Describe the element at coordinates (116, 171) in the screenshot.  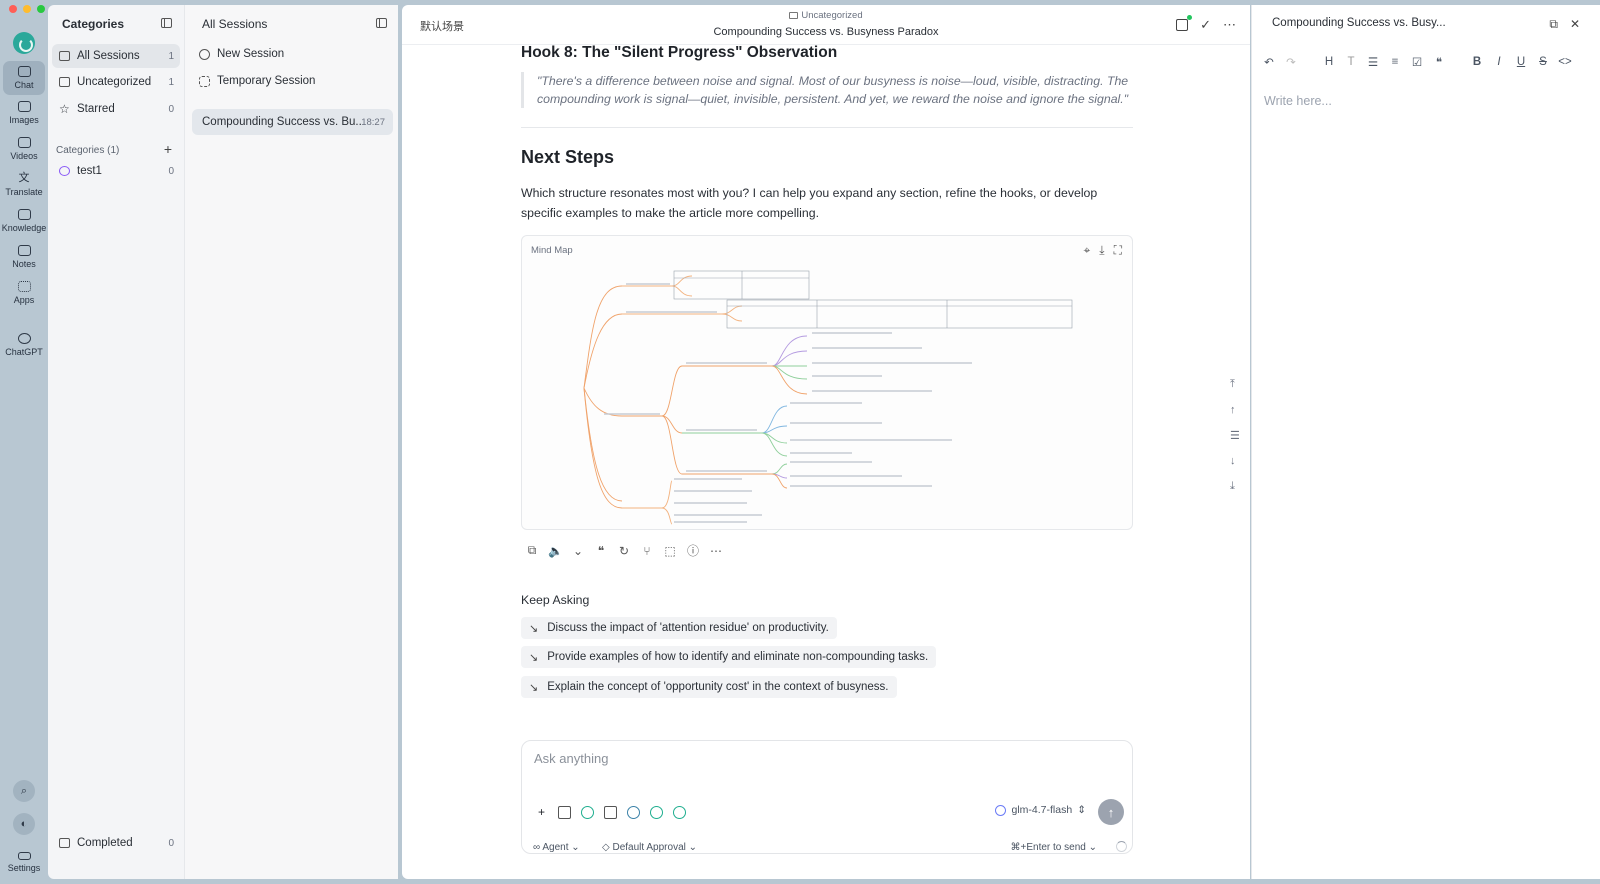
I see `category-test1: test1 0` at that location.